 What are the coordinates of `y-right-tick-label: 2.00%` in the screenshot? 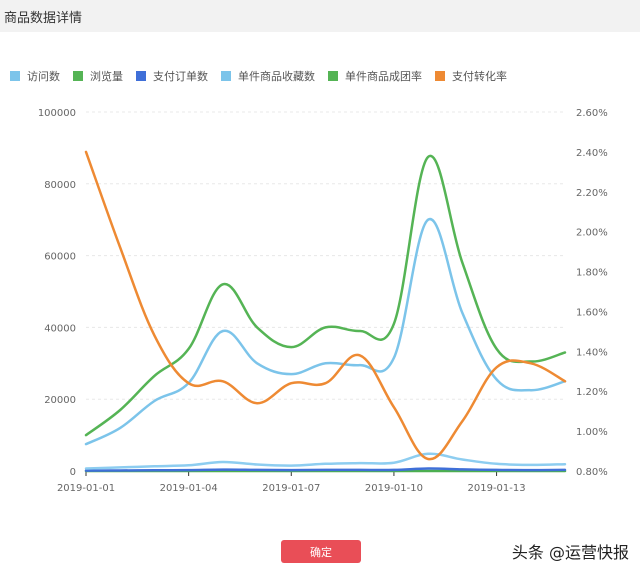 It's located at (592, 233).